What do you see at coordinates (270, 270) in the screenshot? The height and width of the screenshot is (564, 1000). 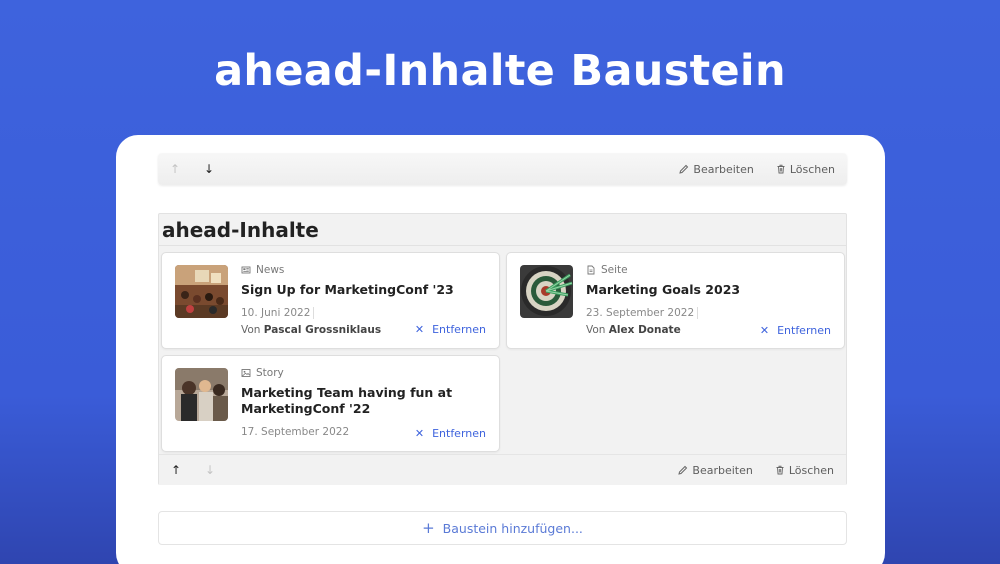 I see `card-type-label: News` at bounding box center [270, 270].